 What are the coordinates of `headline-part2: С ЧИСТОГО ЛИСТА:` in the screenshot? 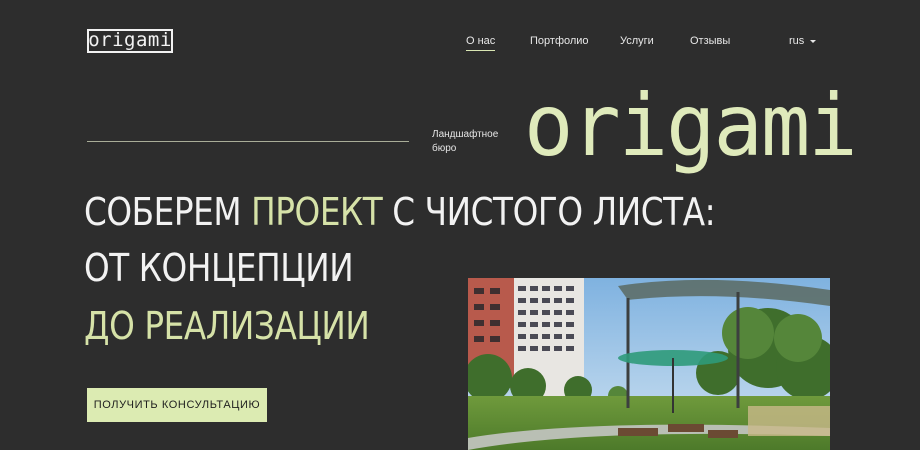 It's located at (549, 212).